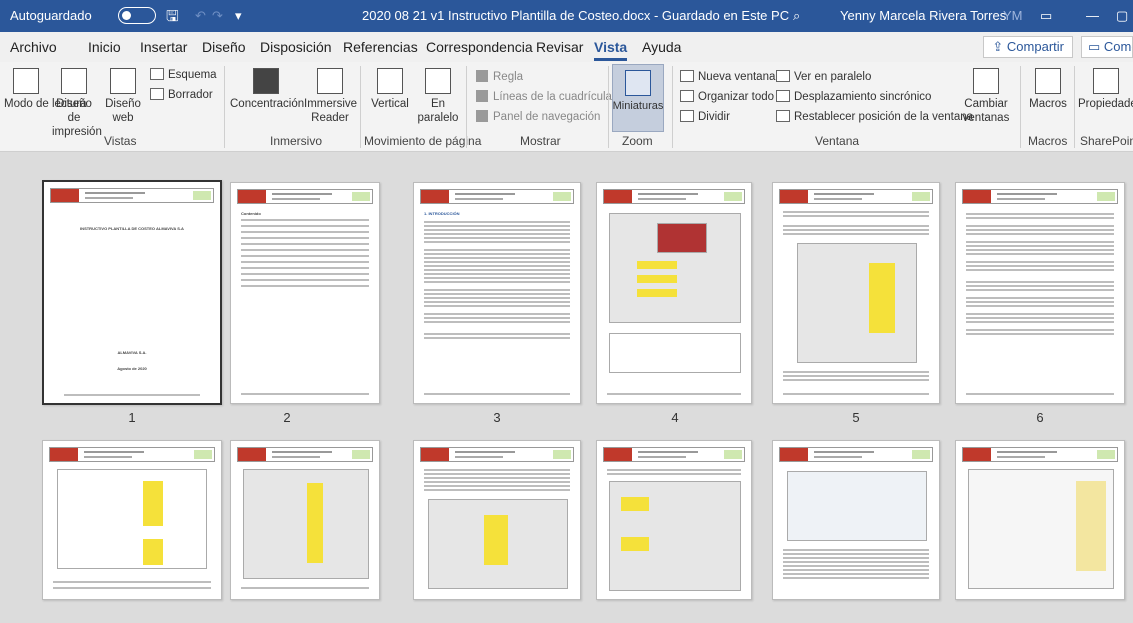 This screenshot has height=623, width=1133. Describe the element at coordinates (540, 141) in the screenshot. I see `group-label-mostrar: Mostrar` at that location.